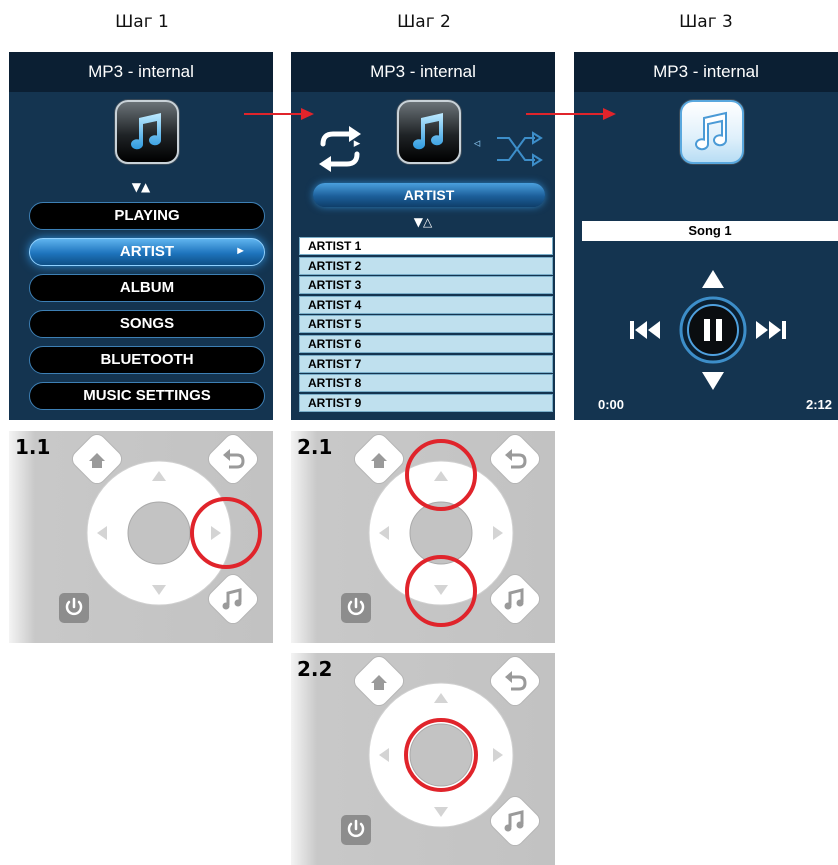 This screenshot has height=865, width=838. I want to click on menu-item-playing: PLAYING, so click(147, 216).